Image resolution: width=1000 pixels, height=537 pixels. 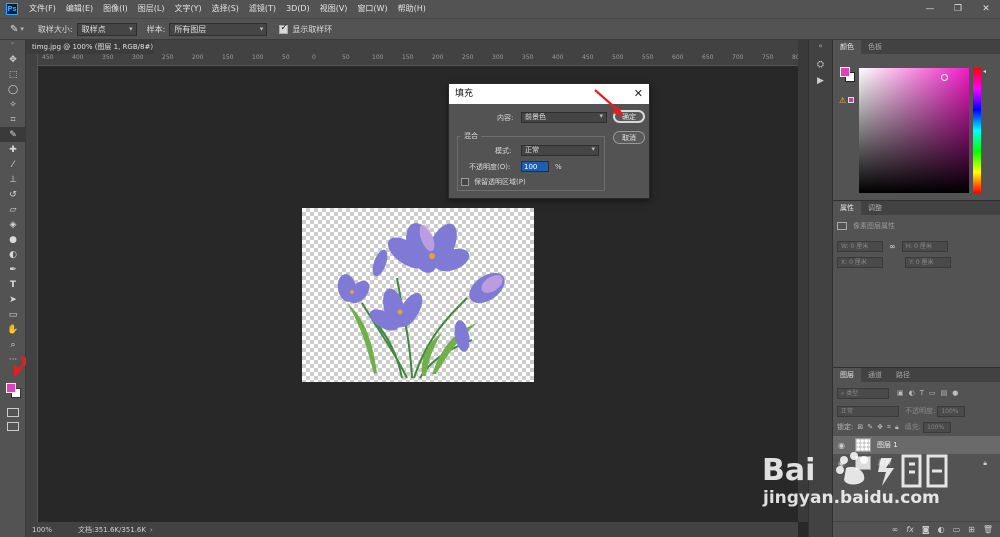 What do you see at coordinates (115, 9) in the screenshot?
I see `menu-image: 图像(I)` at bounding box center [115, 9].